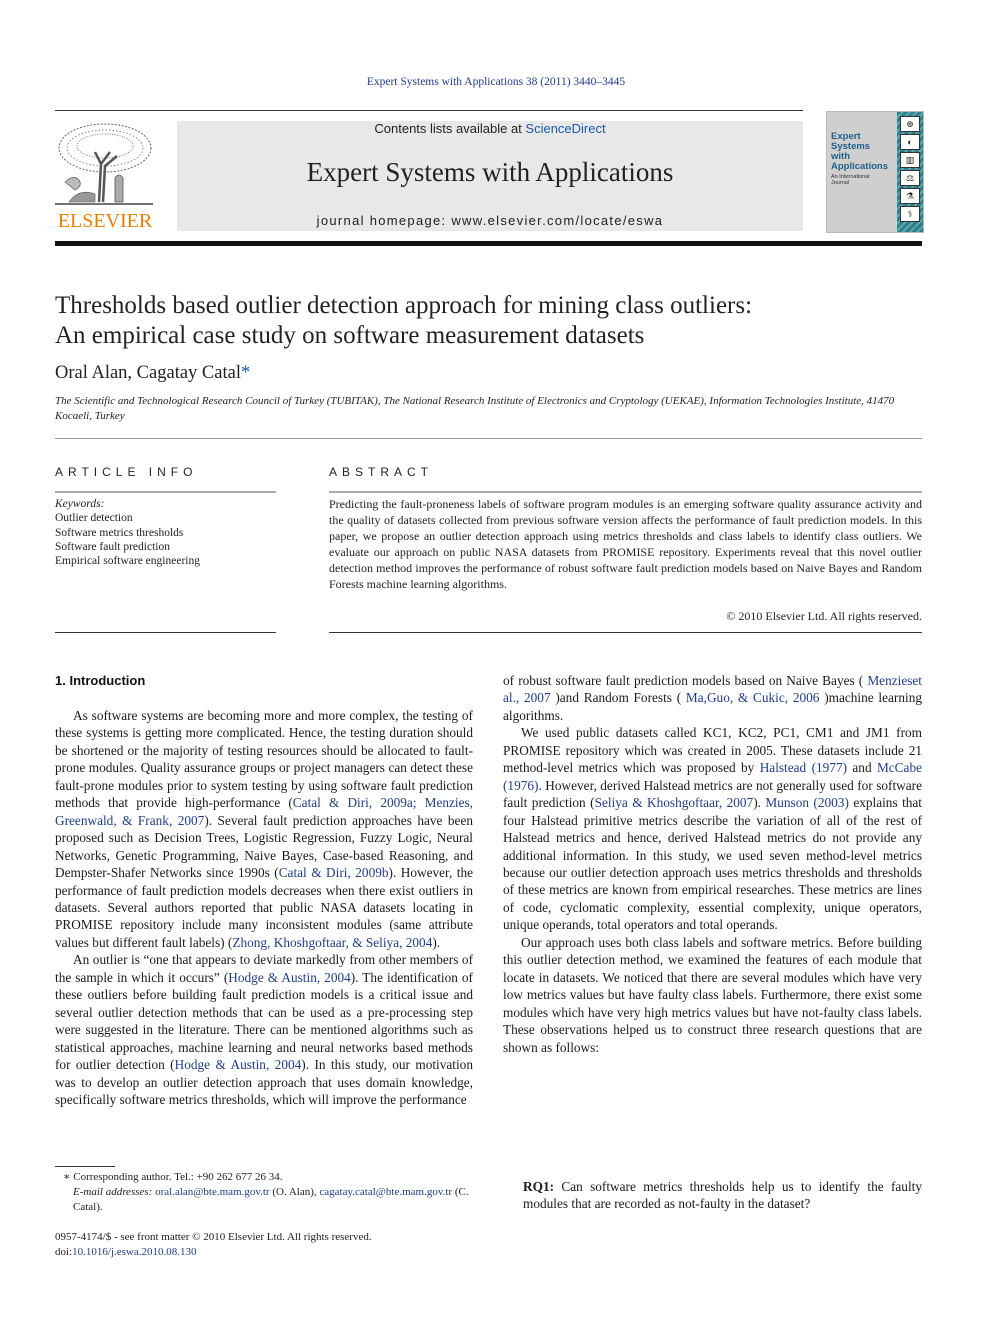 The height and width of the screenshot is (1323, 992). Describe the element at coordinates (759, 803) in the screenshot. I see `text-run: ).` at that location.